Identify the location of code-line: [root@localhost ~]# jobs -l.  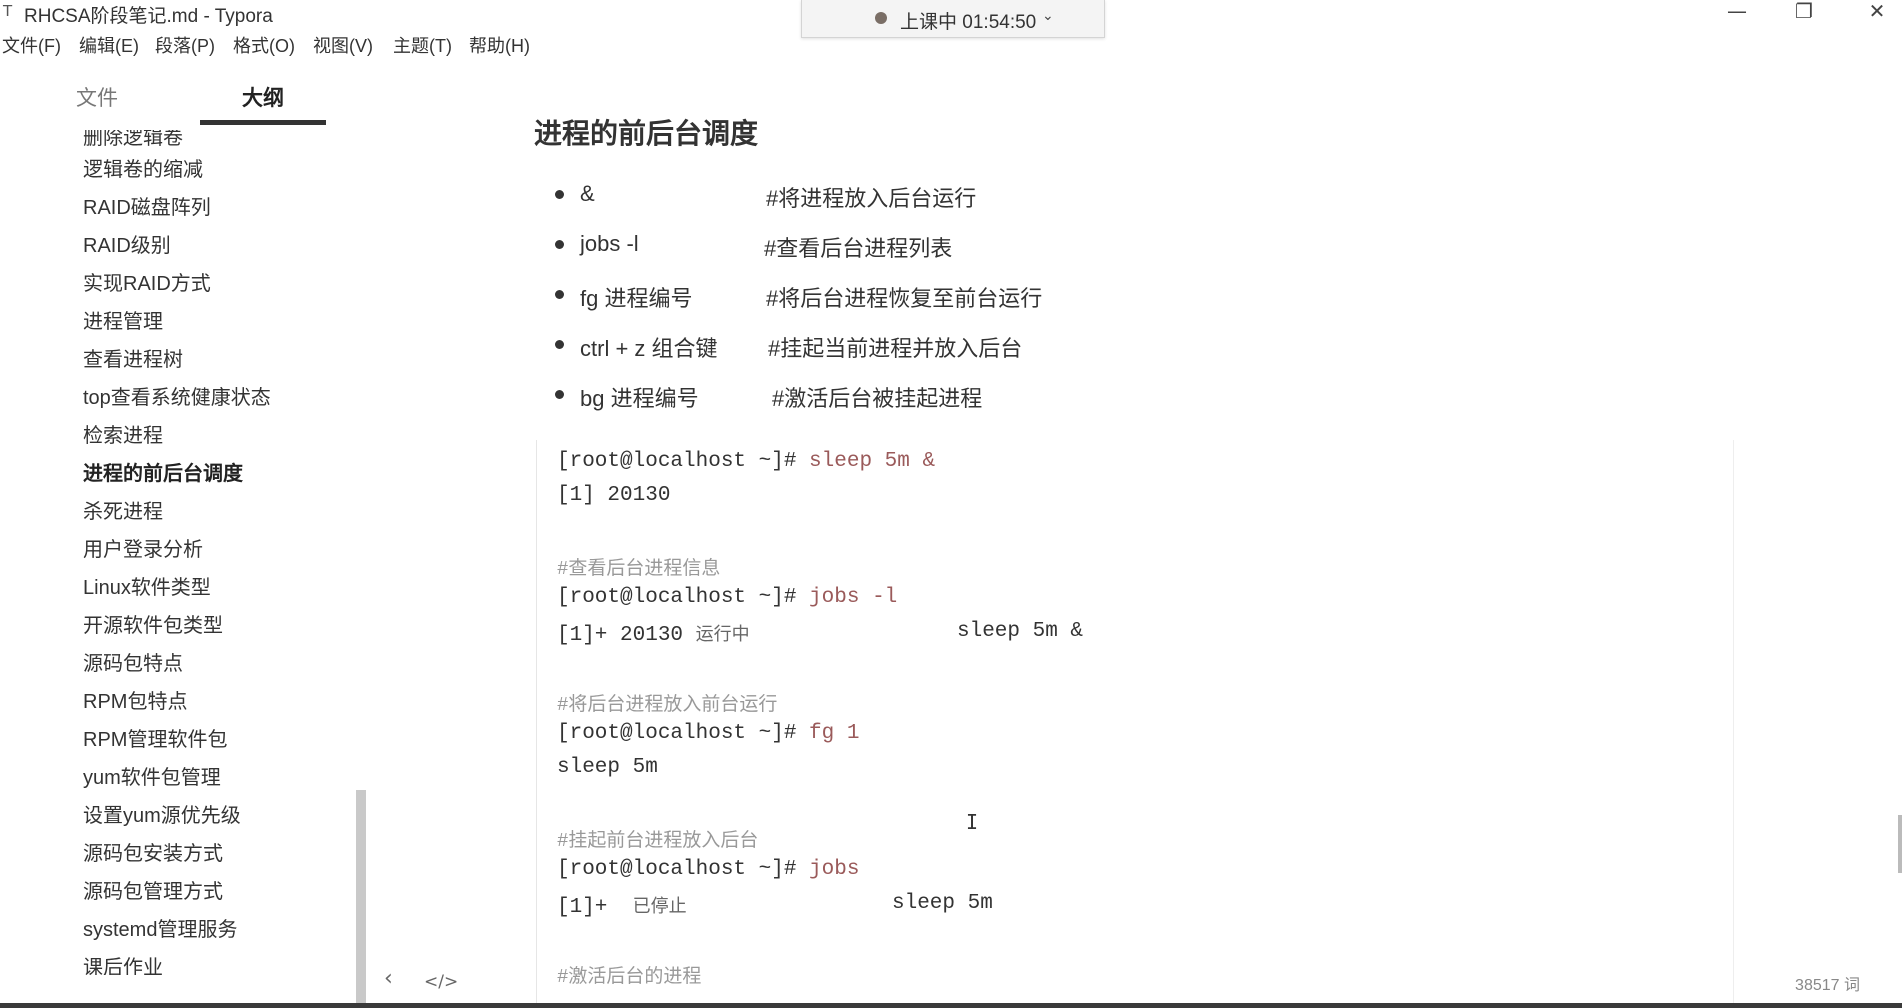
(727, 597).